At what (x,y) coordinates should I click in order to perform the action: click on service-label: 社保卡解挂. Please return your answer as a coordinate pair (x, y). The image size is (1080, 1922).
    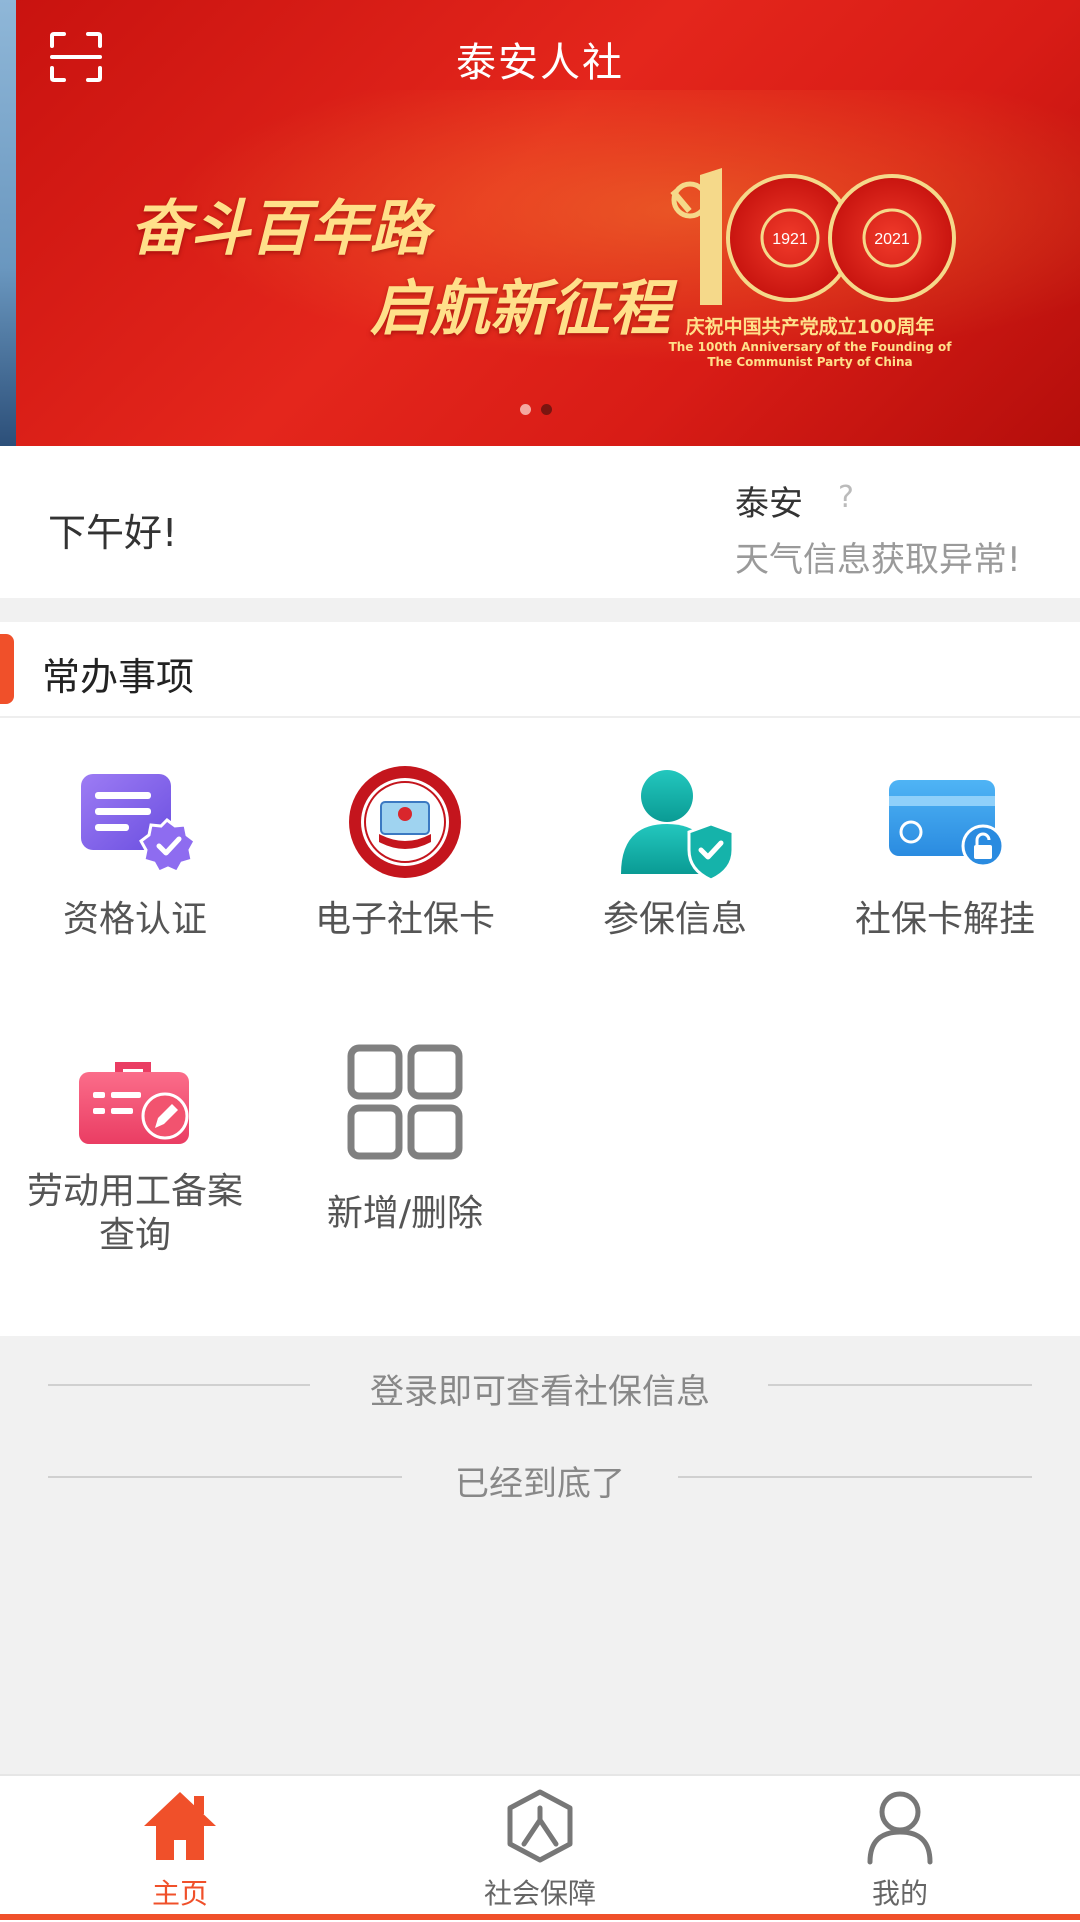
    Looking at the image, I should click on (944, 919).